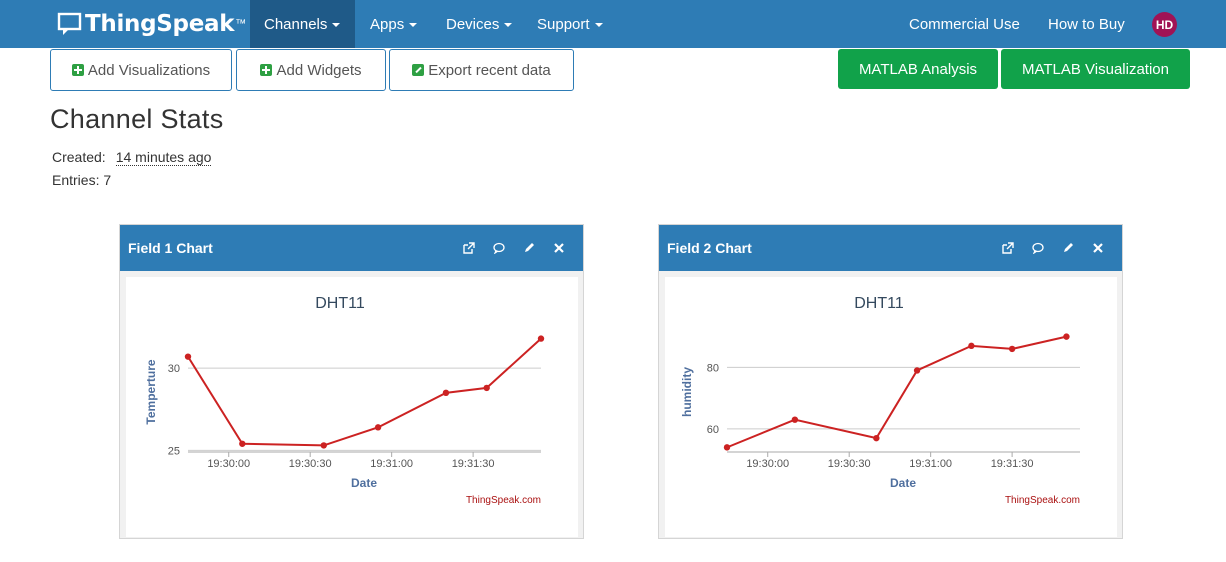 The height and width of the screenshot is (562, 1226). What do you see at coordinates (170, 248) in the screenshot?
I see `panel-title: Field 1 Chart` at bounding box center [170, 248].